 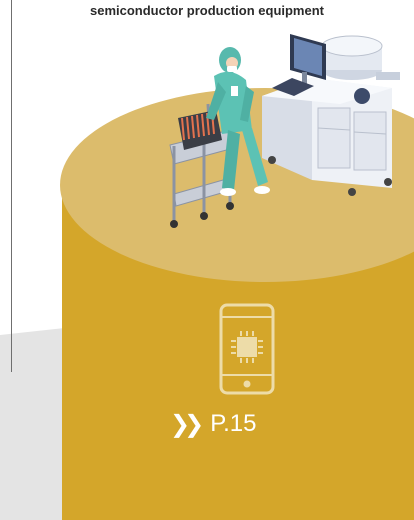 What do you see at coordinates (233, 423) in the screenshot?
I see `page-reference-label: P.15` at bounding box center [233, 423].